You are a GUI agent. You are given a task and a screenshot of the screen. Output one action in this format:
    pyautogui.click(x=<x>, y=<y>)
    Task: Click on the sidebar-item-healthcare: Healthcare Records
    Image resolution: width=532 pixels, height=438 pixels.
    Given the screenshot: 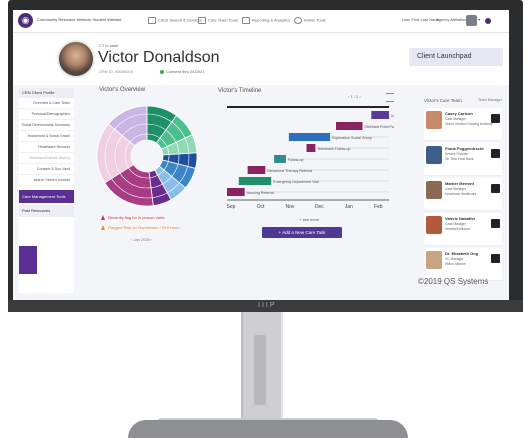 What is the action you would take?
    pyautogui.click(x=46, y=147)
    